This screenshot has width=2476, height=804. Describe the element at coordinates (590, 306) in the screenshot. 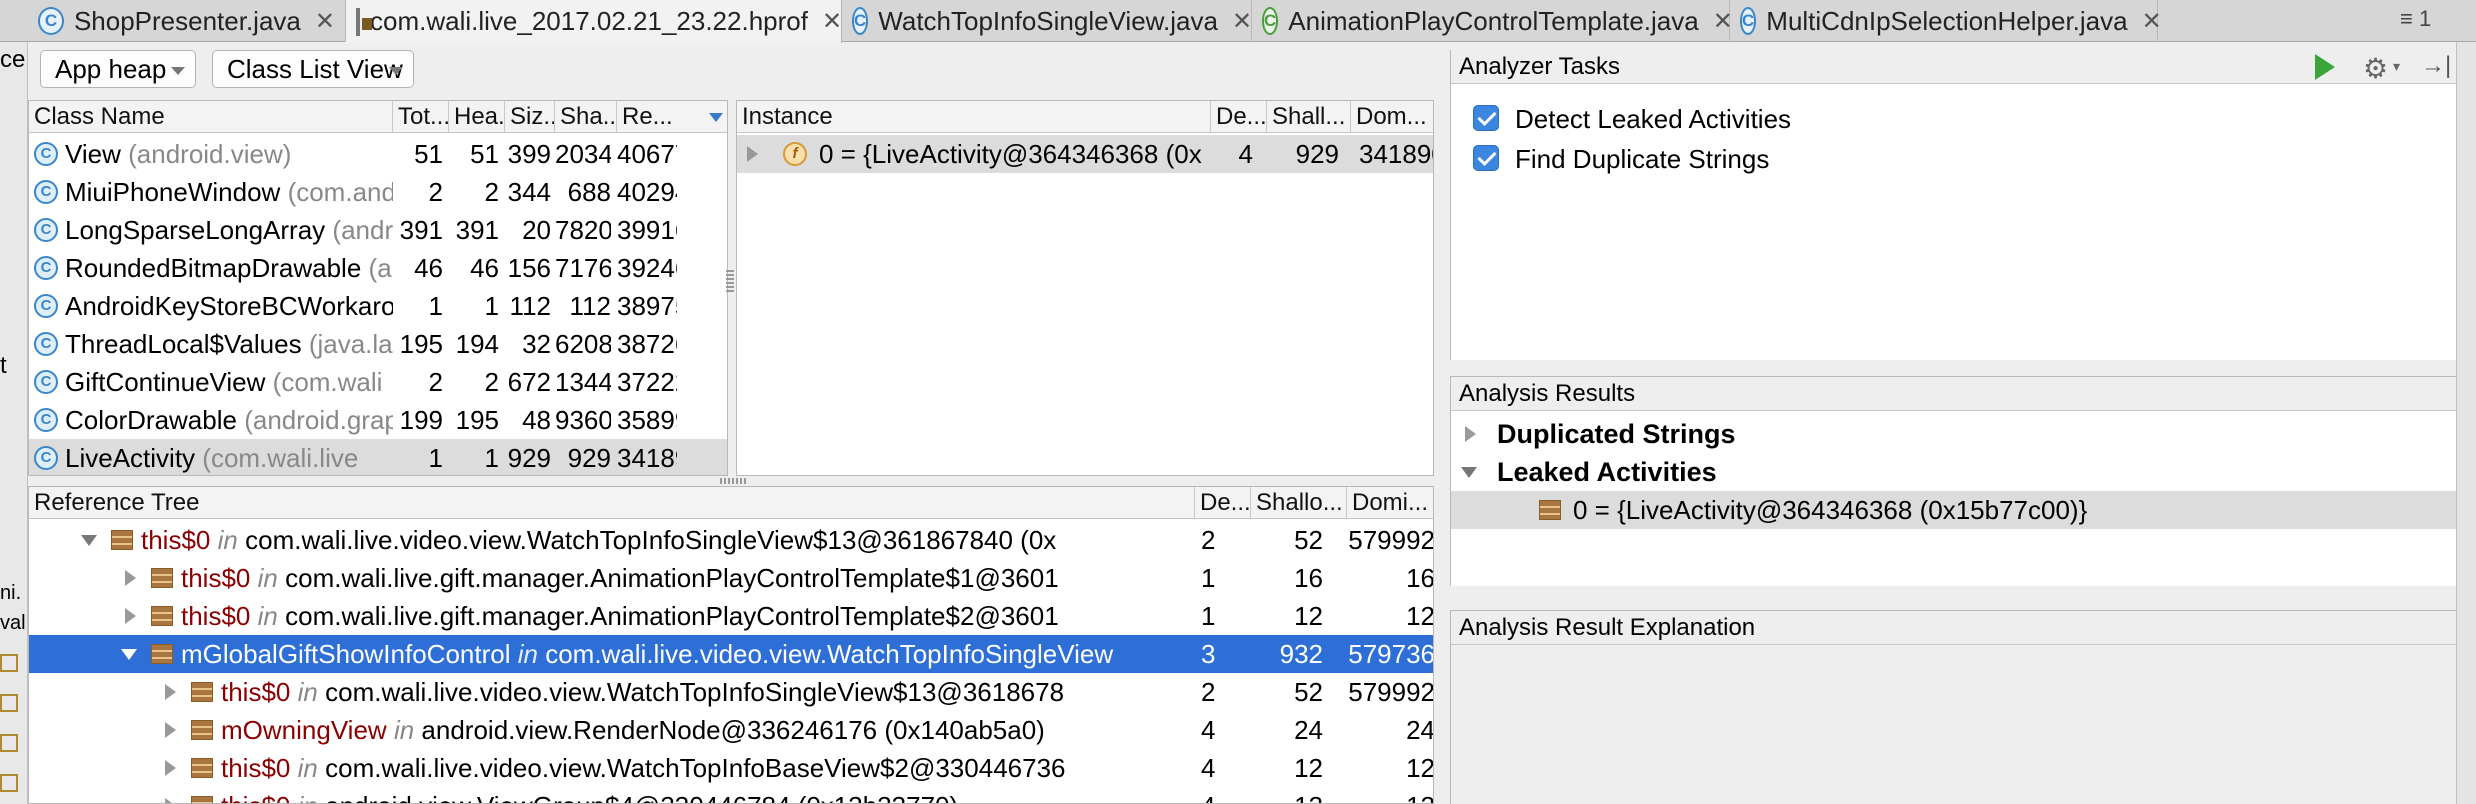

I see `shallow-value: 112` at that location.